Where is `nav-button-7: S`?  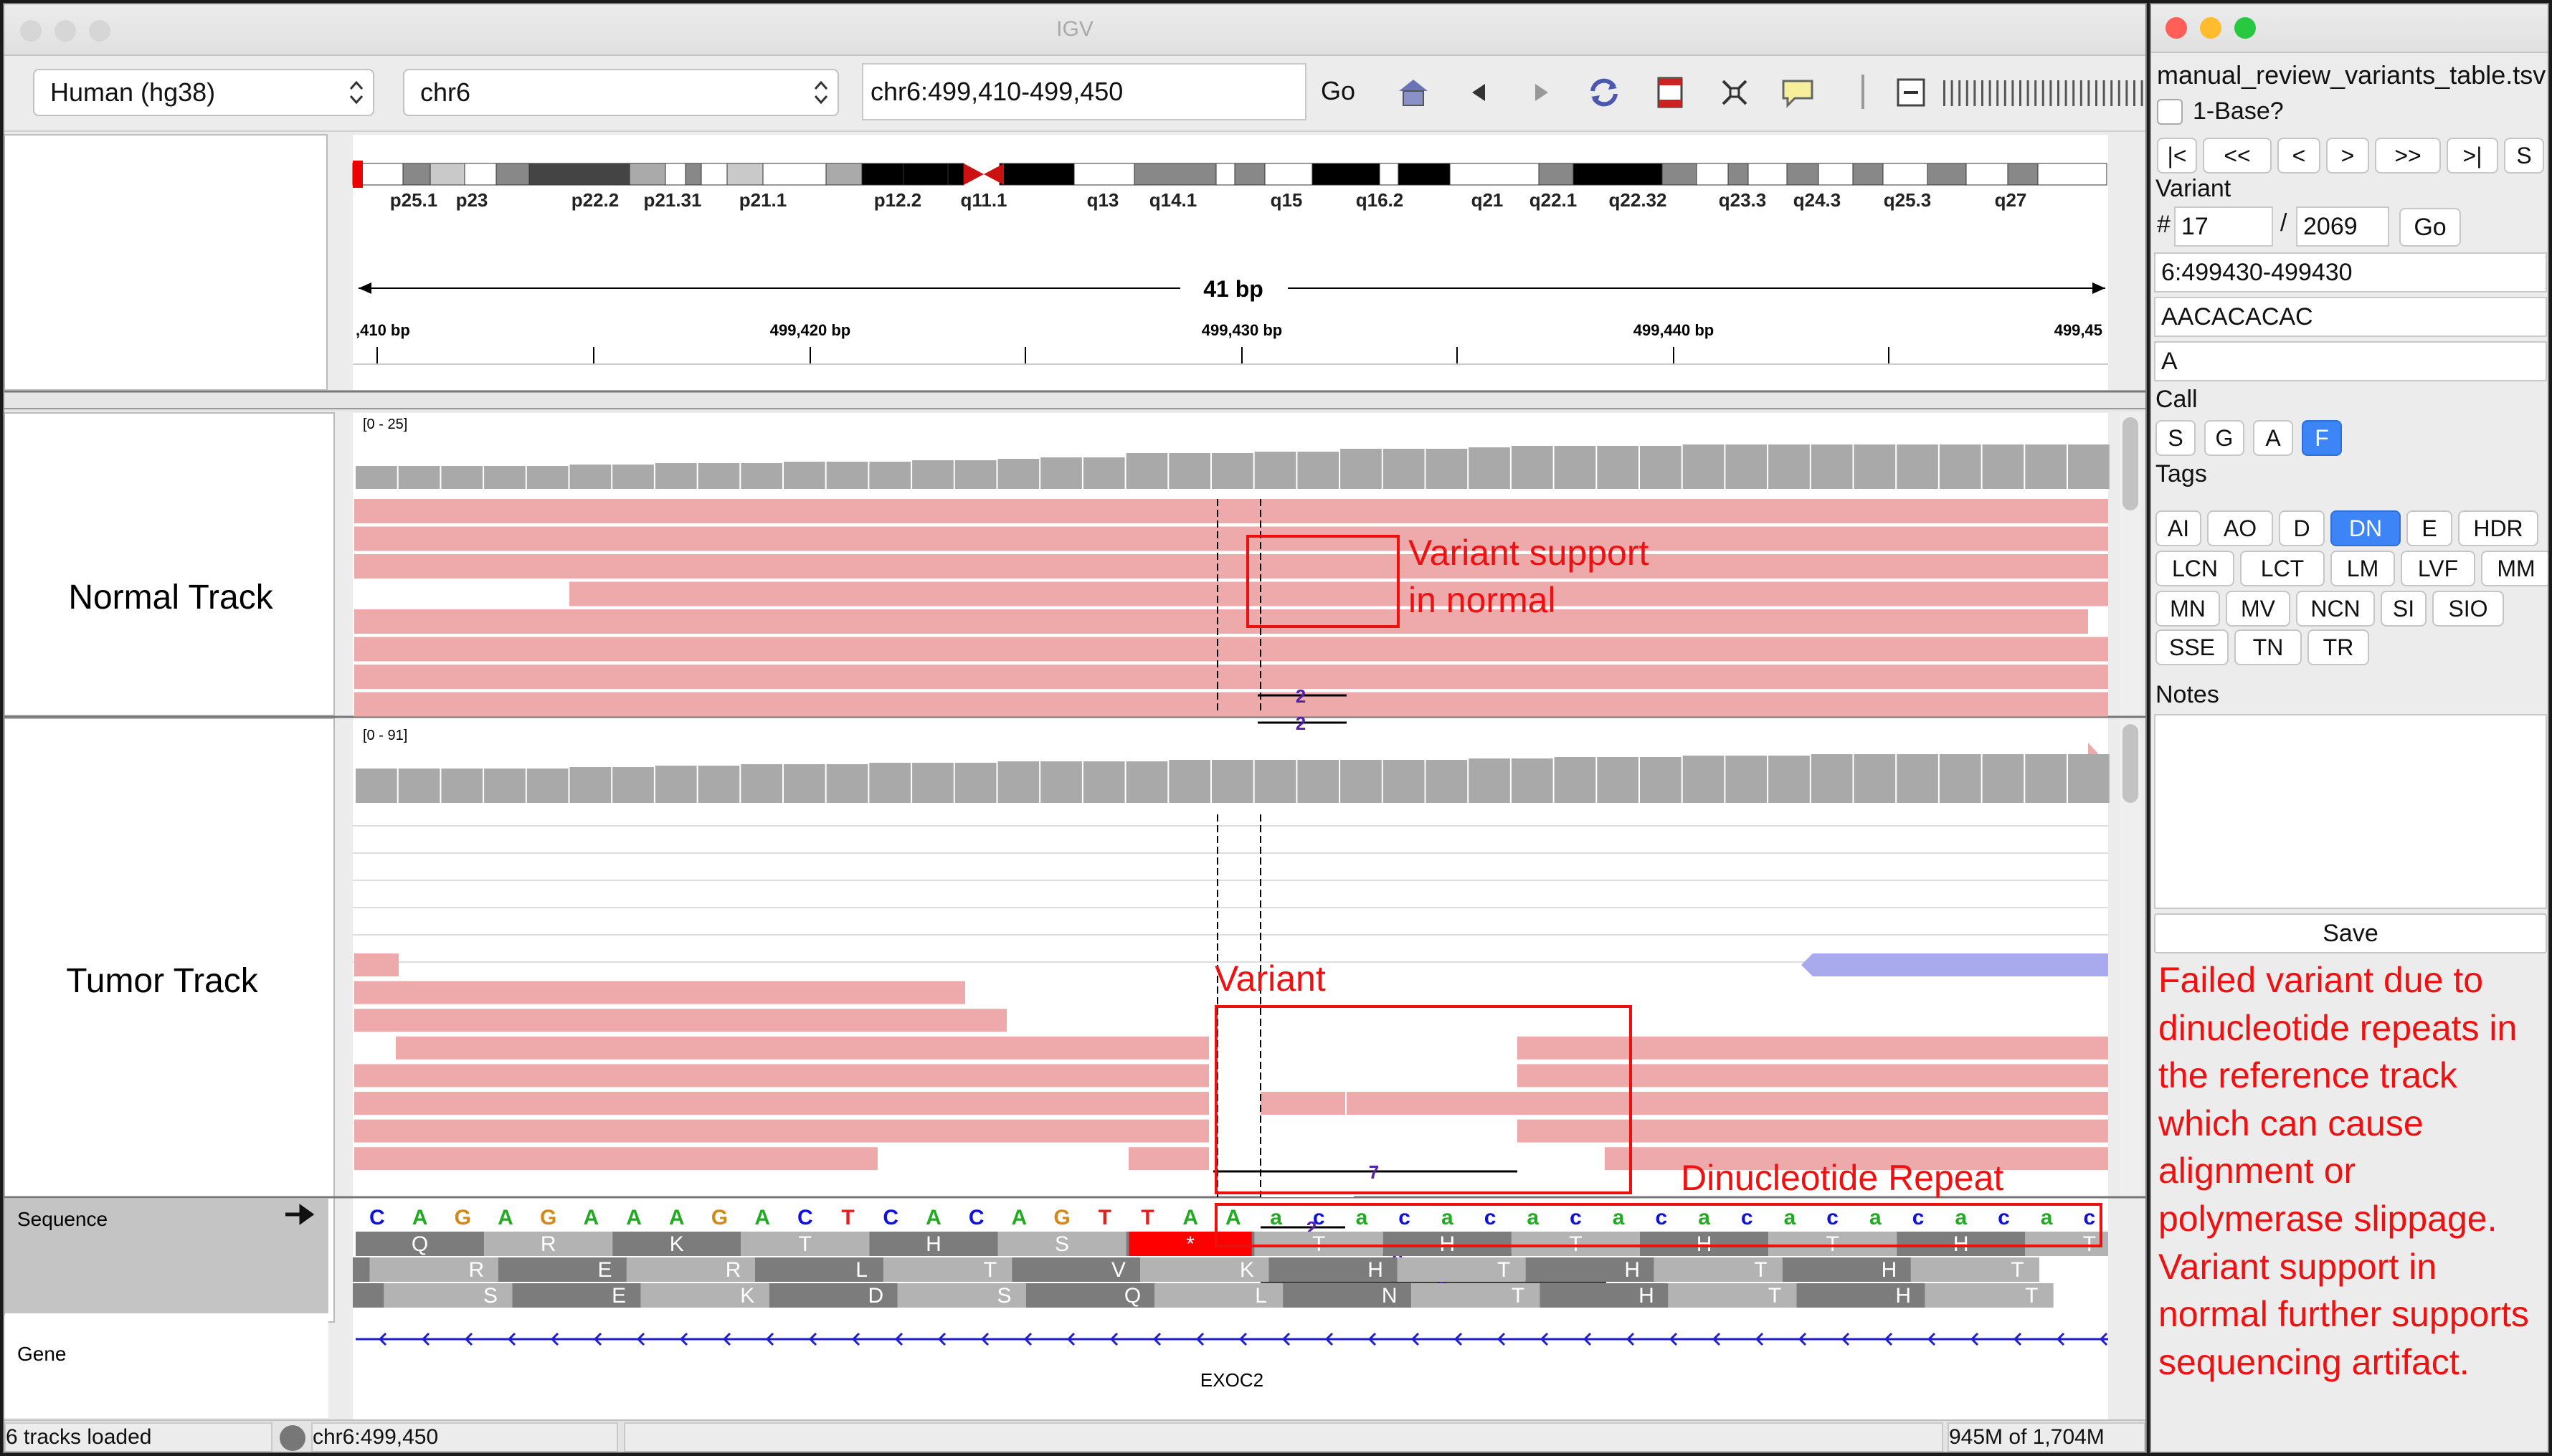 nav-button-7: S is located at coordinates (2524, 155).